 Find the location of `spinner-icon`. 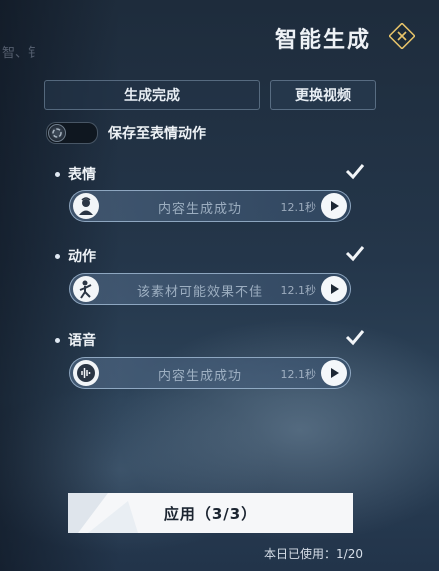

spinner-icon is located at coordinates (57, 133).